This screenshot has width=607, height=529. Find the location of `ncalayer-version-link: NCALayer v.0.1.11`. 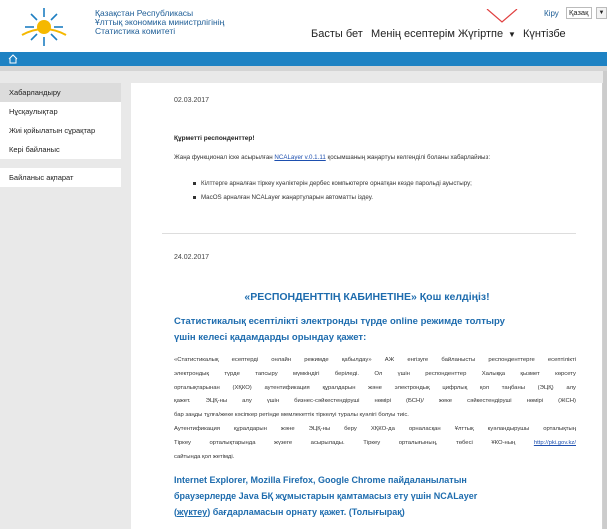

ncalayer-version-link: NCALayer v.0.1.11 is located at coordinates (299, 157).